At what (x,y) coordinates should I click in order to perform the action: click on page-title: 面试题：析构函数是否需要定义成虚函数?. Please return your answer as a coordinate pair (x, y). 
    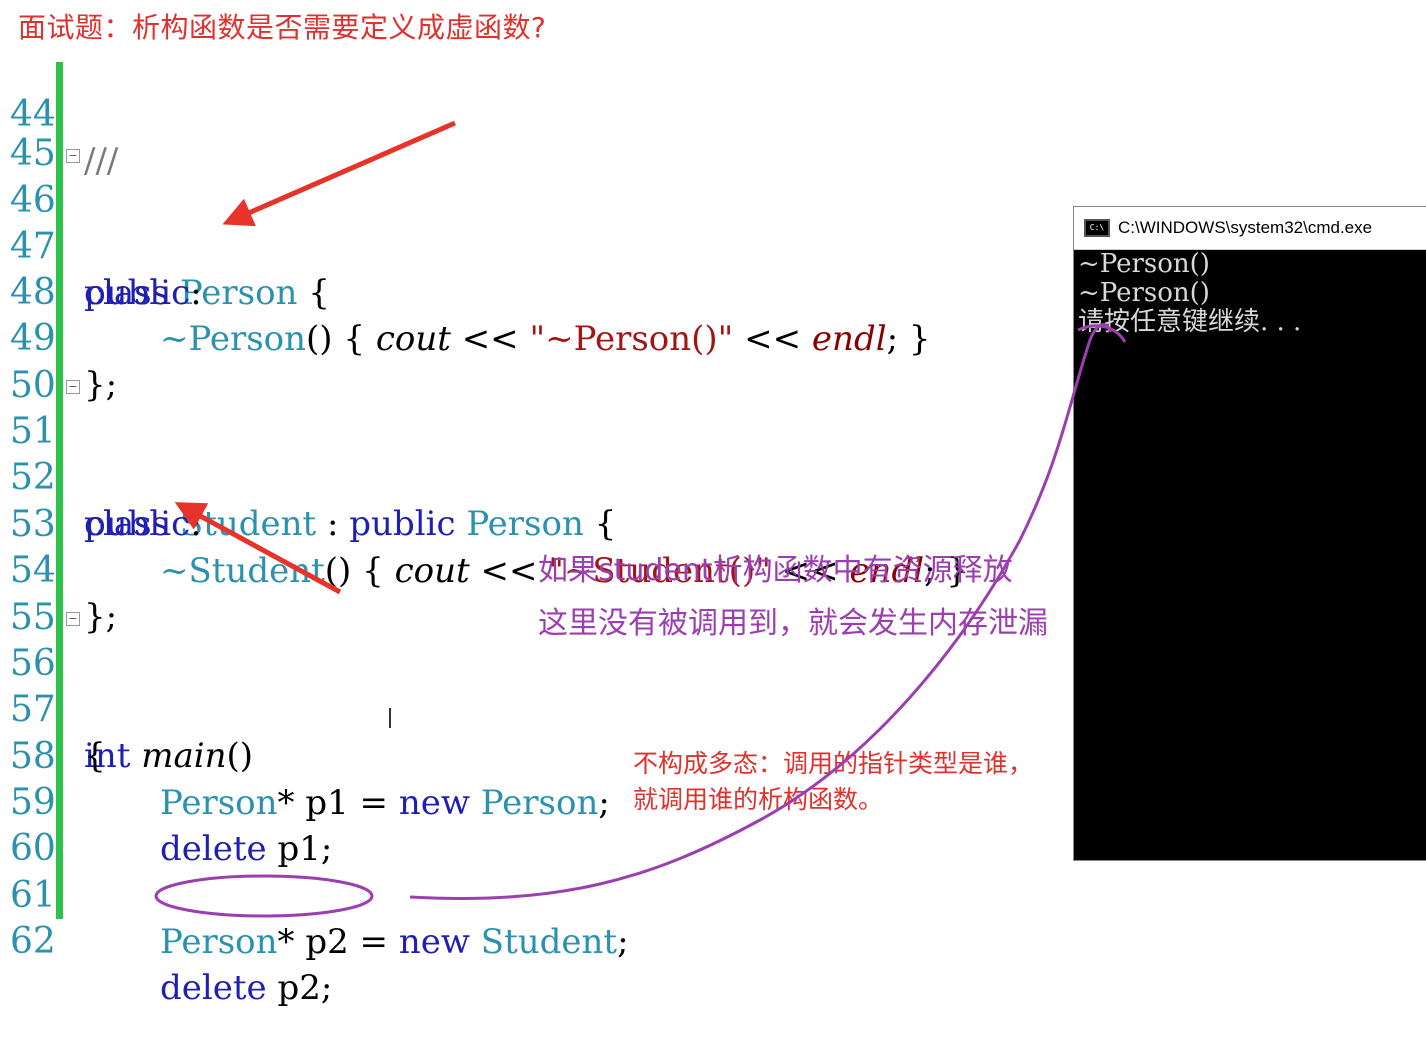
    Looking at the image, I should click on (282, 27).